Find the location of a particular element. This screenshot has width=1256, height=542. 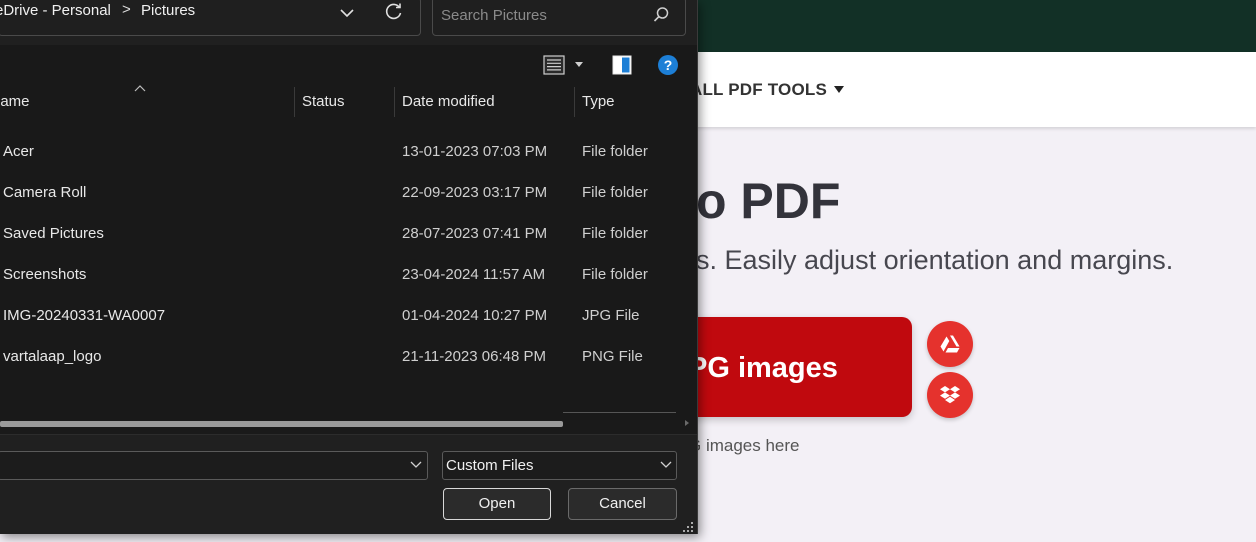

file-name-field is located at coordinates (214, 465).